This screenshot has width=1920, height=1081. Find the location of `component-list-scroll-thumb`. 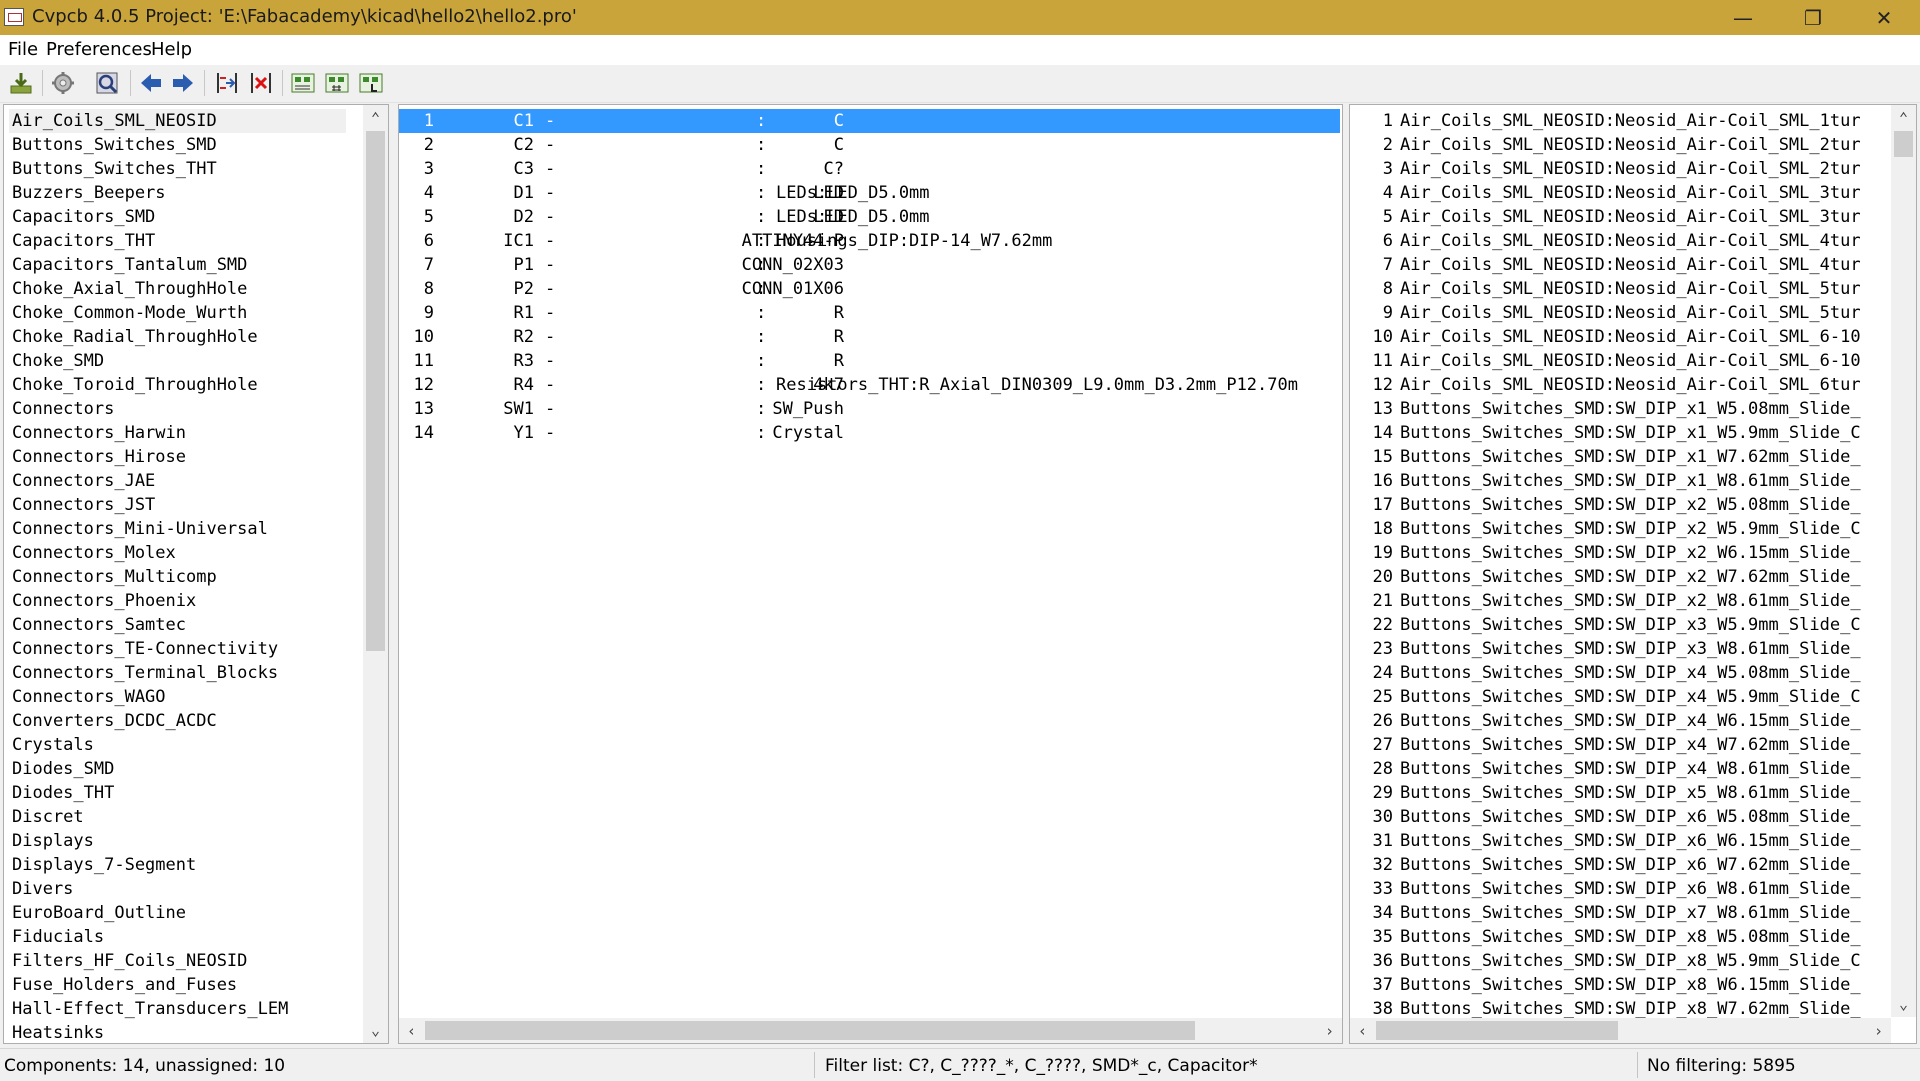

component-list-scroll-thumb is located at coordinates (810, 1030).